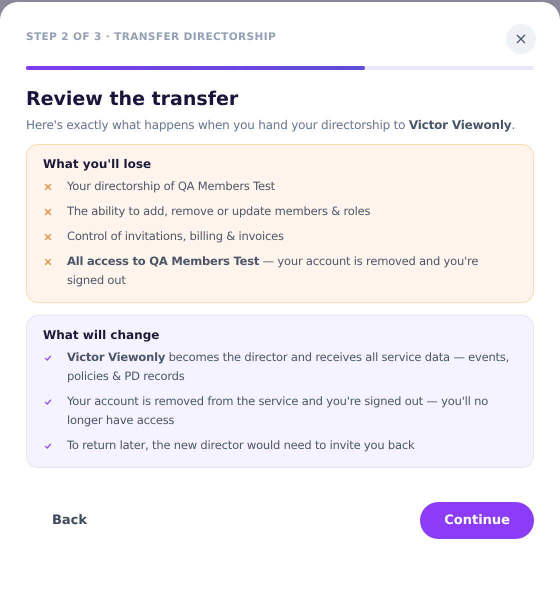 The image size is (560, 592). I want to click on list-item-text: To return later, the new director would need to invite you back, so click(240, 445).